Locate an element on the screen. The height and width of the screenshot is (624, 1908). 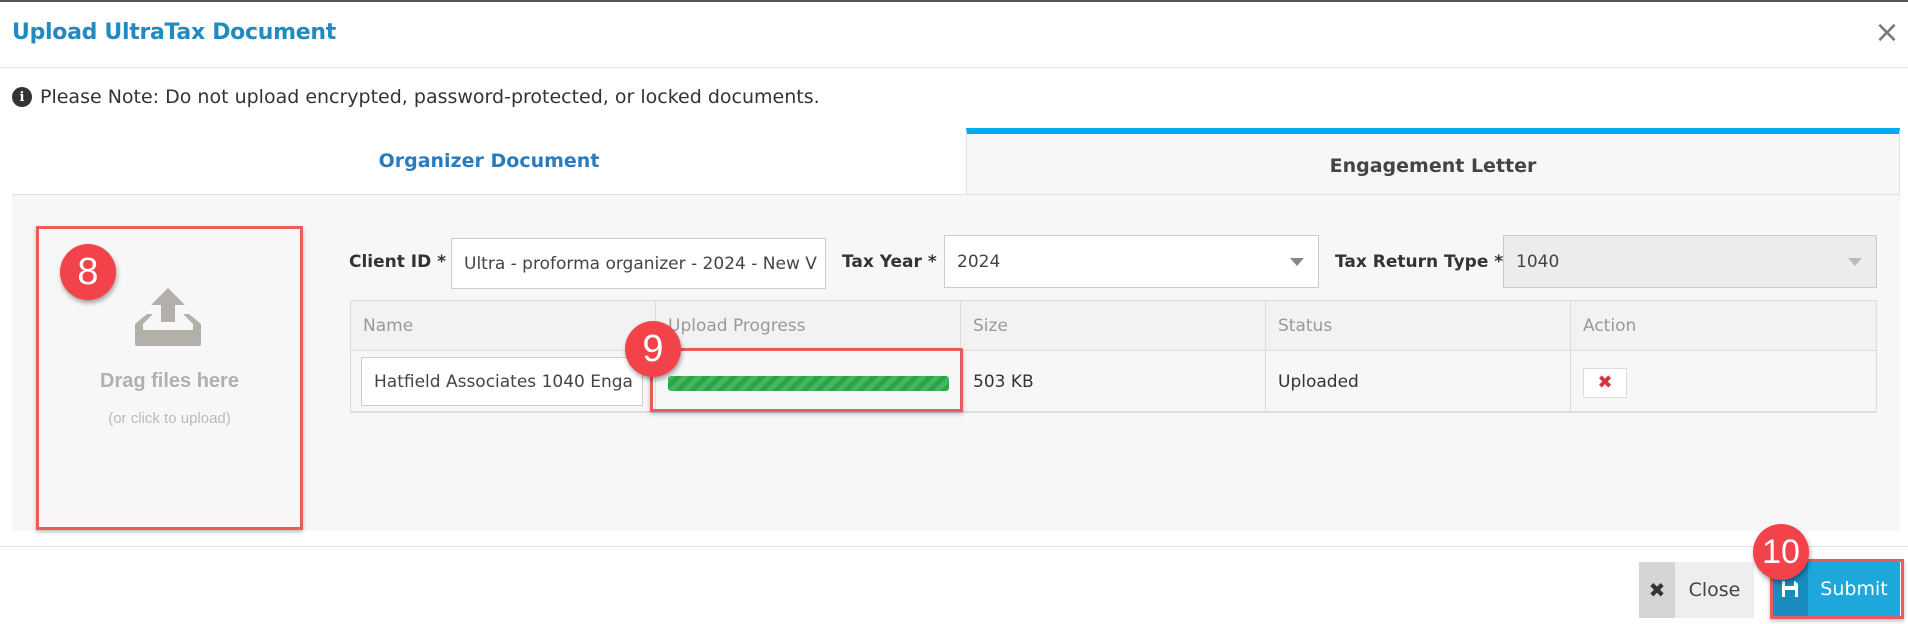
file-name-cell: Hatfield Associates 1040 Enga is located at coordinates (503, 381).